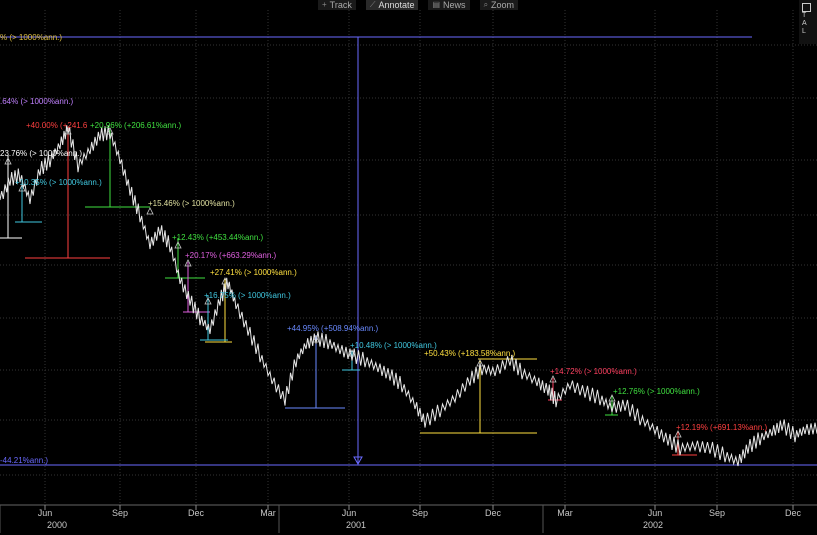 The width and height of the screenshot is (817, 535). I want to click on annotation-label: +40.00% (+241.6, so click(57, 125).